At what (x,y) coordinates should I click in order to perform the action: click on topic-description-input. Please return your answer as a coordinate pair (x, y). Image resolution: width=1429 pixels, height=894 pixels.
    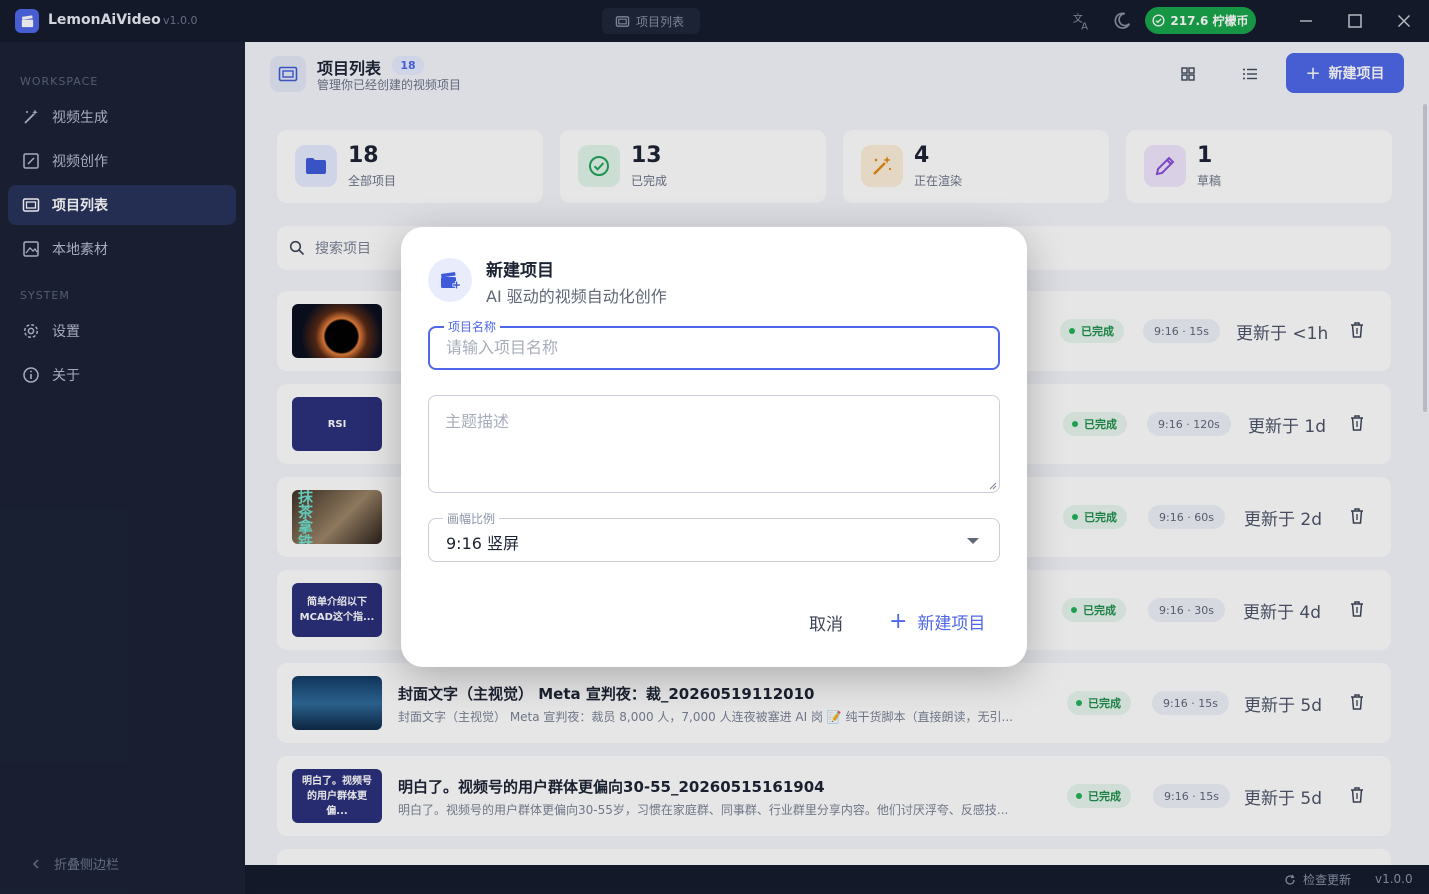
    Looking at the image, I should click on (710, 446).